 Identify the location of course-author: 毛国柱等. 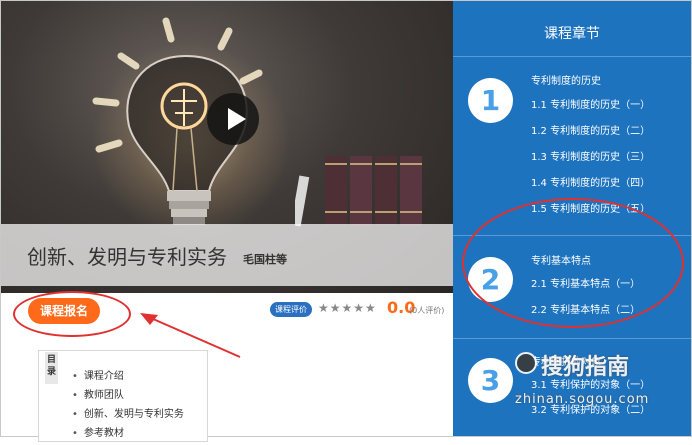
(265, 259).